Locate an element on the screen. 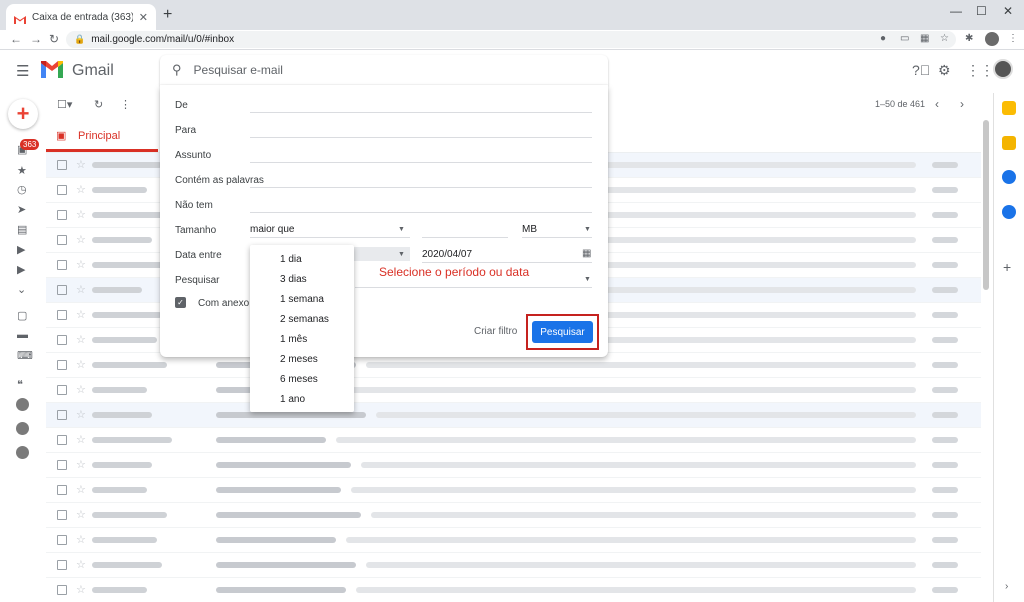 This screenshot has height=602, width=1024. sent-icon: ➤ is located at coordinates (21, 209).